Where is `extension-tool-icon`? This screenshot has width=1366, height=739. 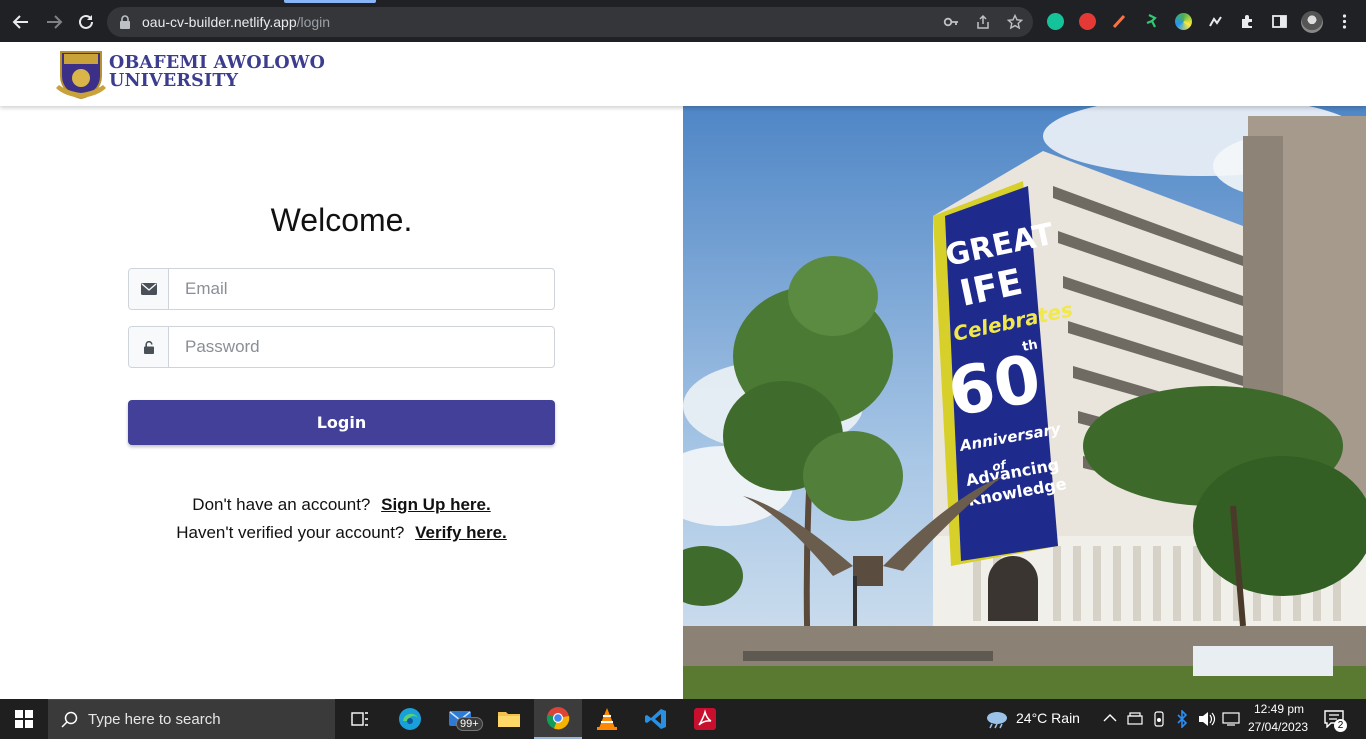 extension-tool-icon is located at coordinates (1215, 21).